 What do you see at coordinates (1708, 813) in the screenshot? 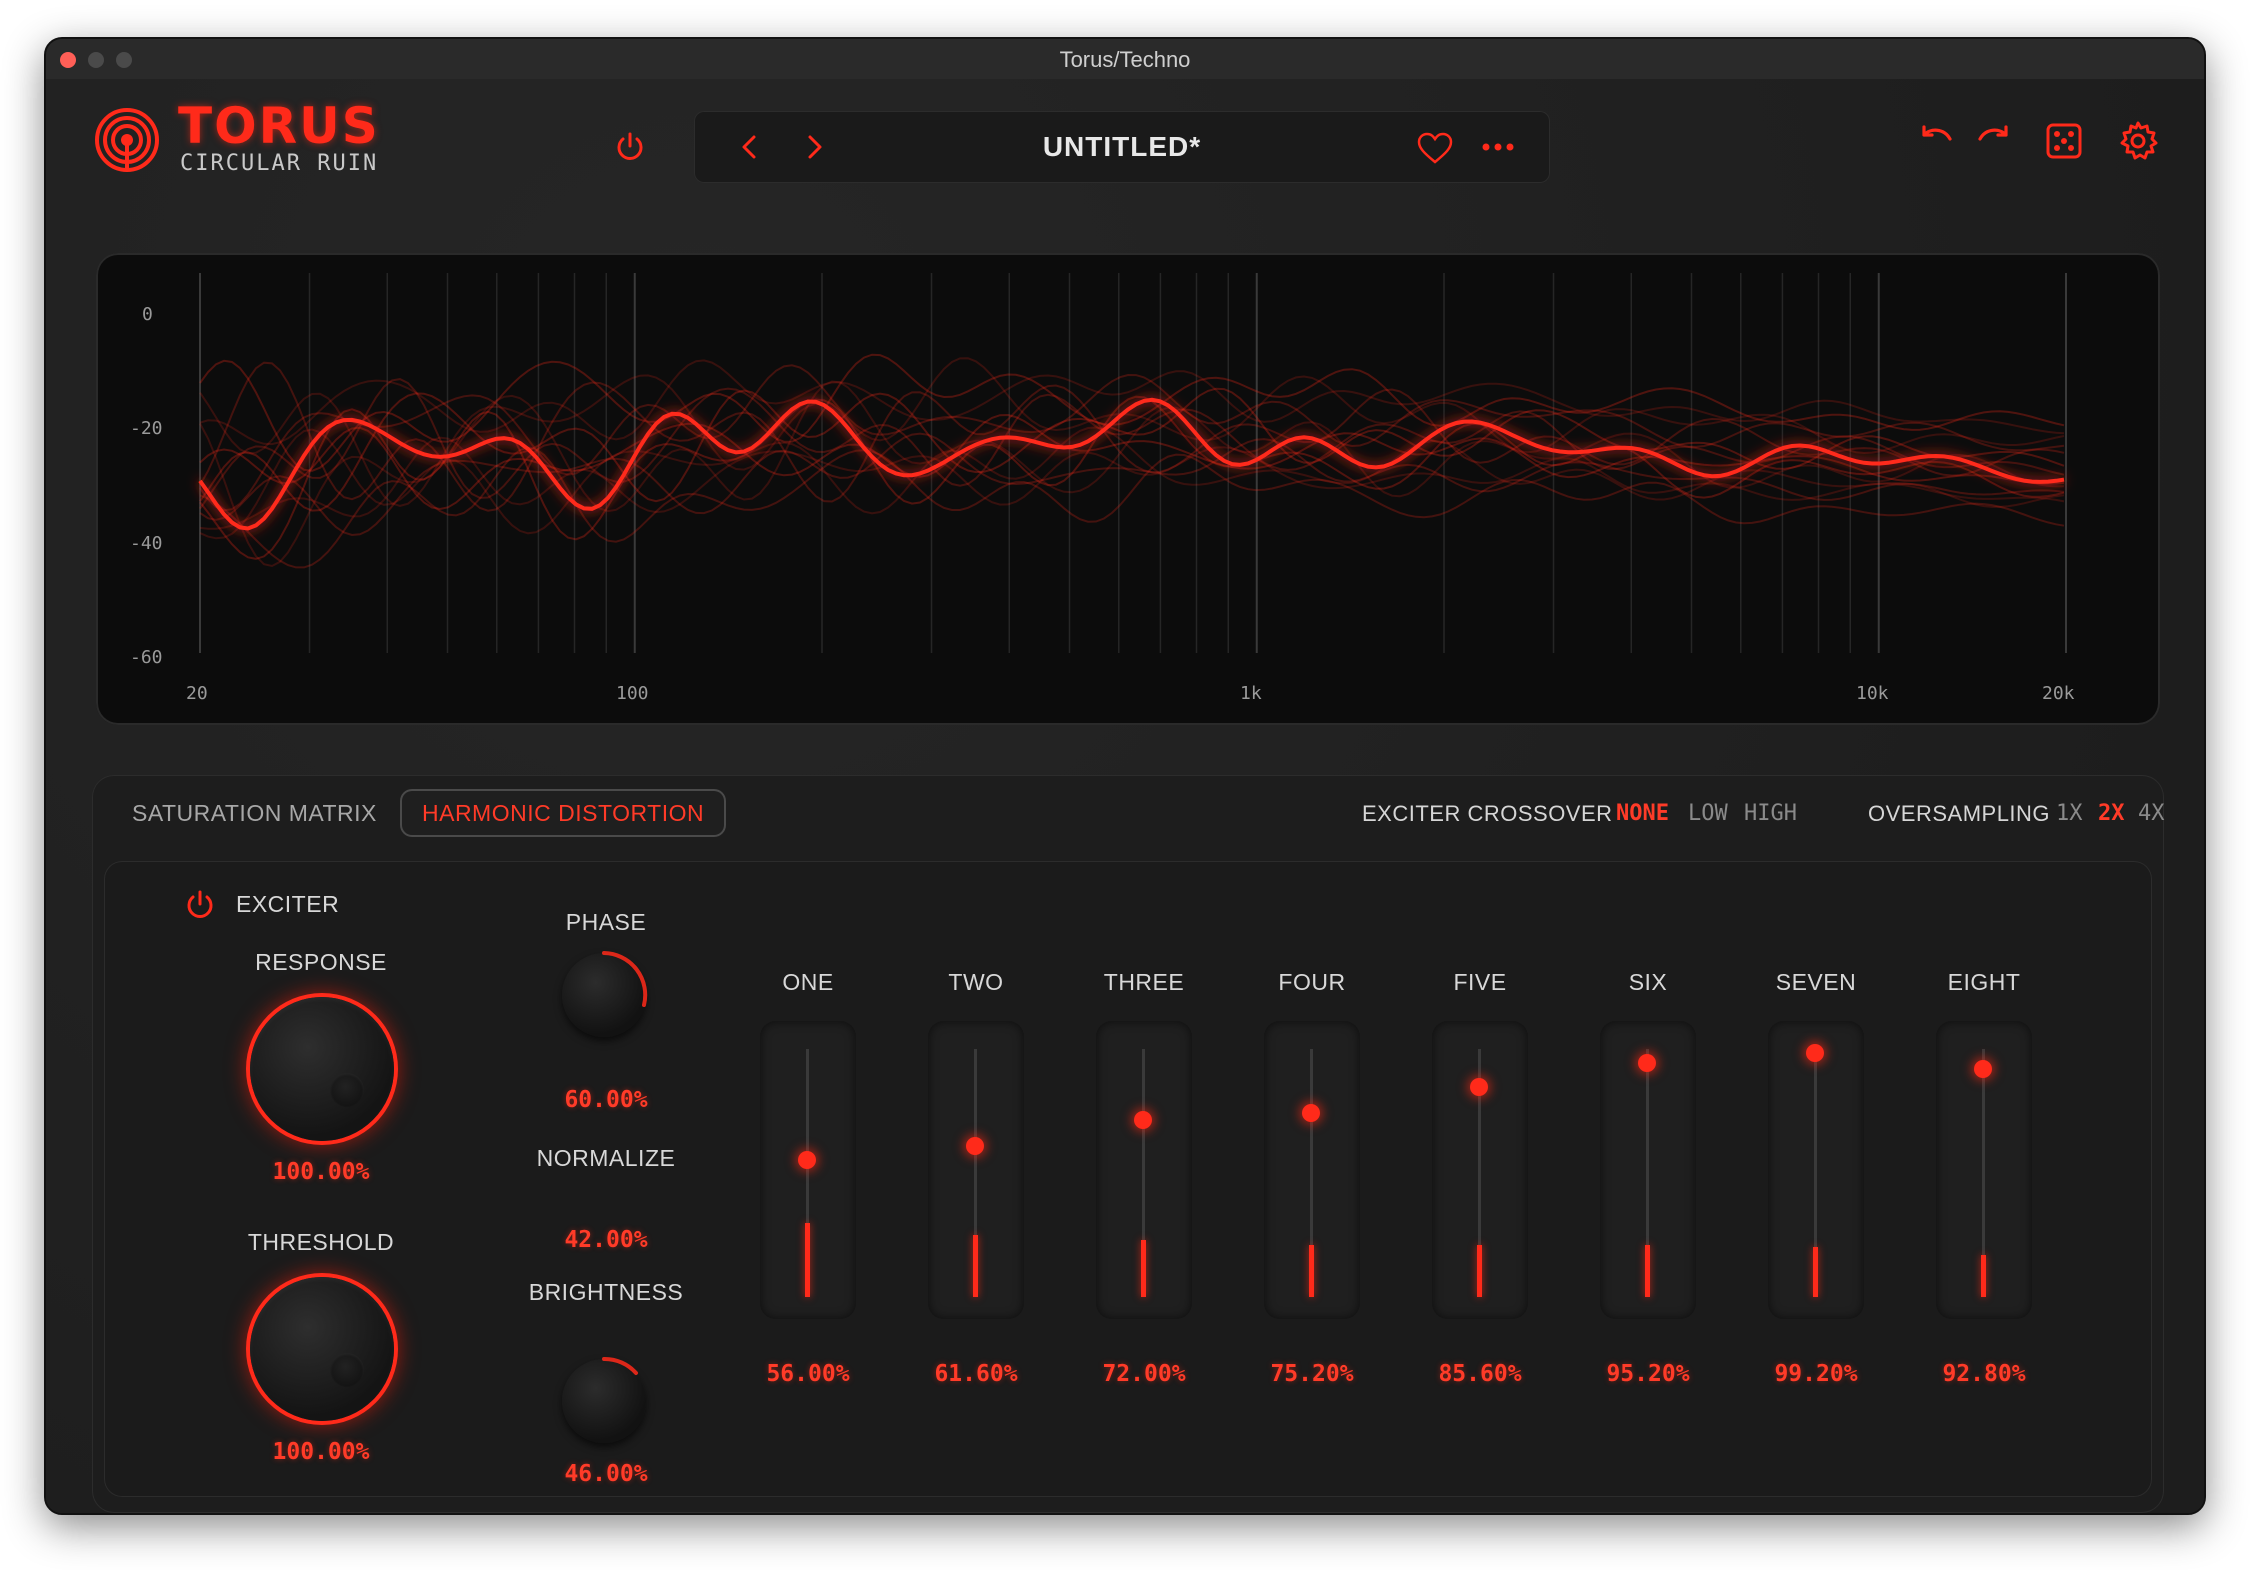
I see `crossover-option-low: LOW` at bounding box center [1708, 813].